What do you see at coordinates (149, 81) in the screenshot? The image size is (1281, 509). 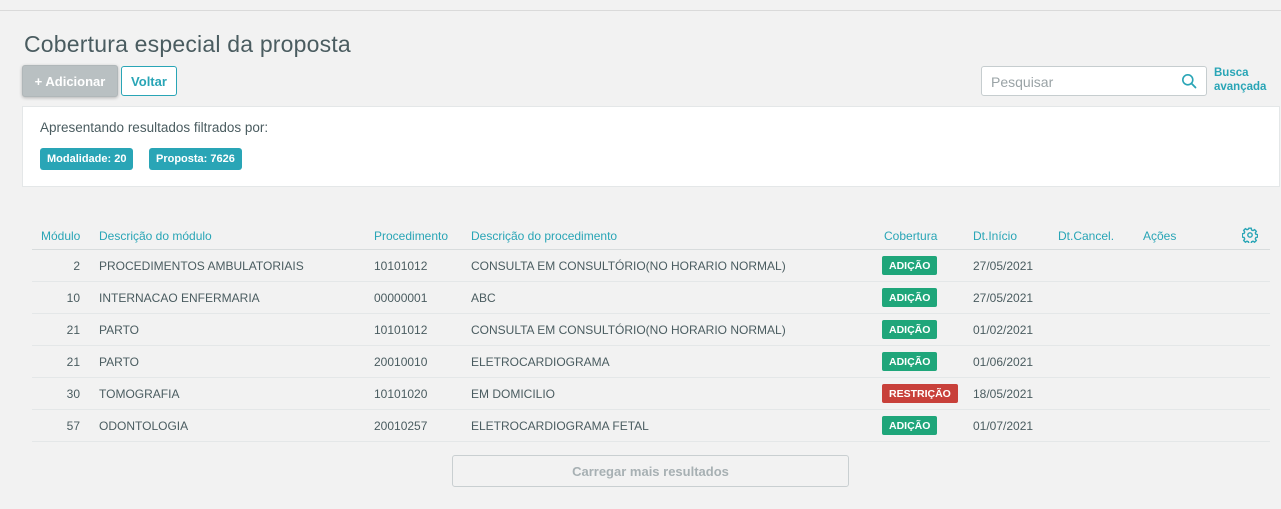 I see `back-button: Voltar` at bounding box center [149, 81].